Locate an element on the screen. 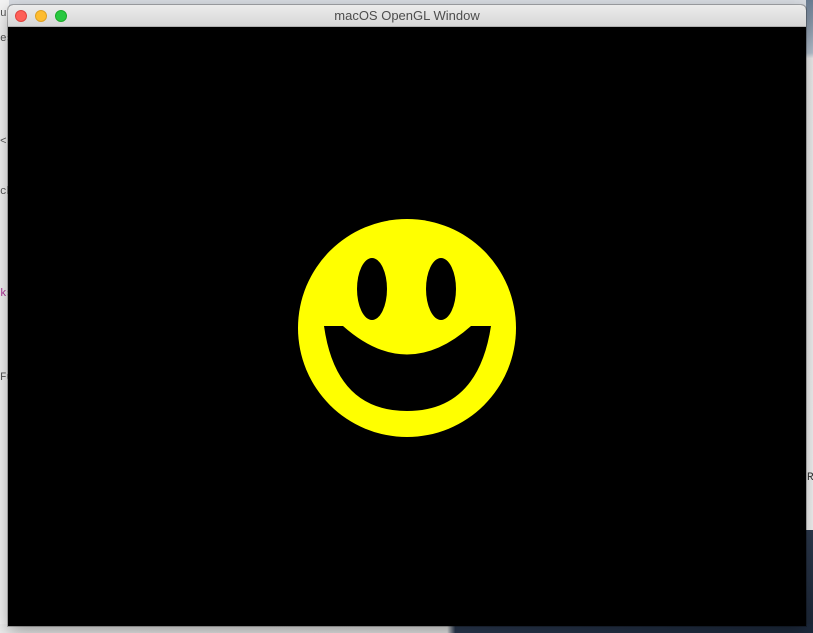 This screenshot has width=813, height=633. window-title: macOS OpenGL Window is located at coordinates (407, 15).